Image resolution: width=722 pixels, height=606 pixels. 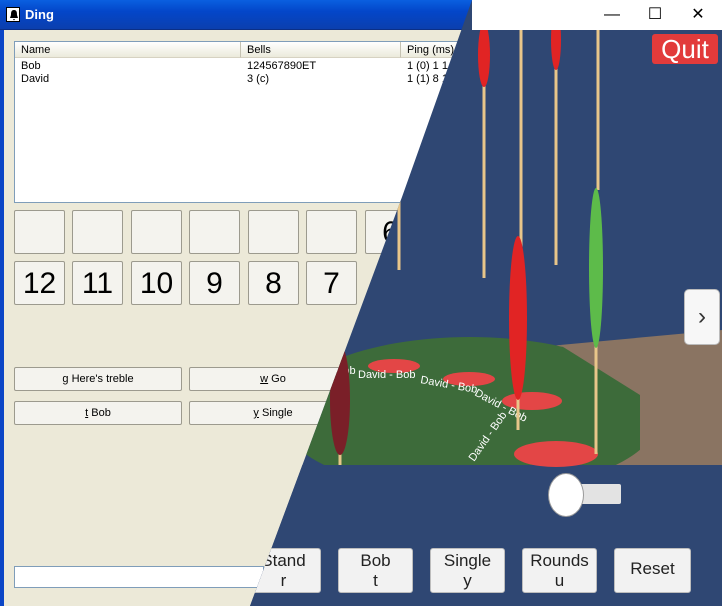 What do you see at coordinates (277, 379) in the screenshot?
I see `button-label: Go` at bounding box center [277, 379].